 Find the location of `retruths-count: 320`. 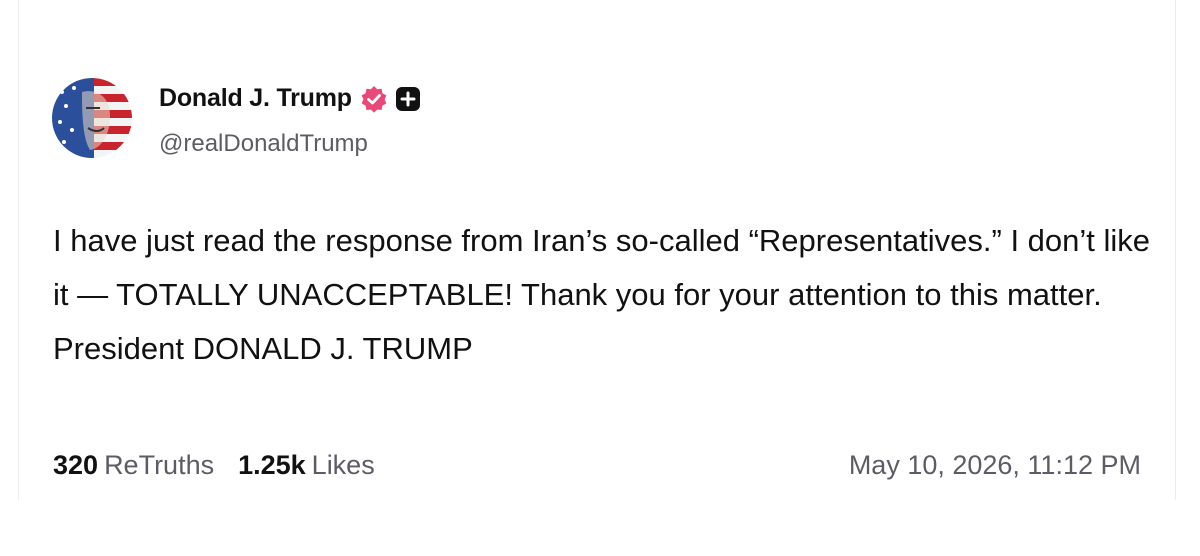

retruths-count: 320 is located at coordinates (76, 465).